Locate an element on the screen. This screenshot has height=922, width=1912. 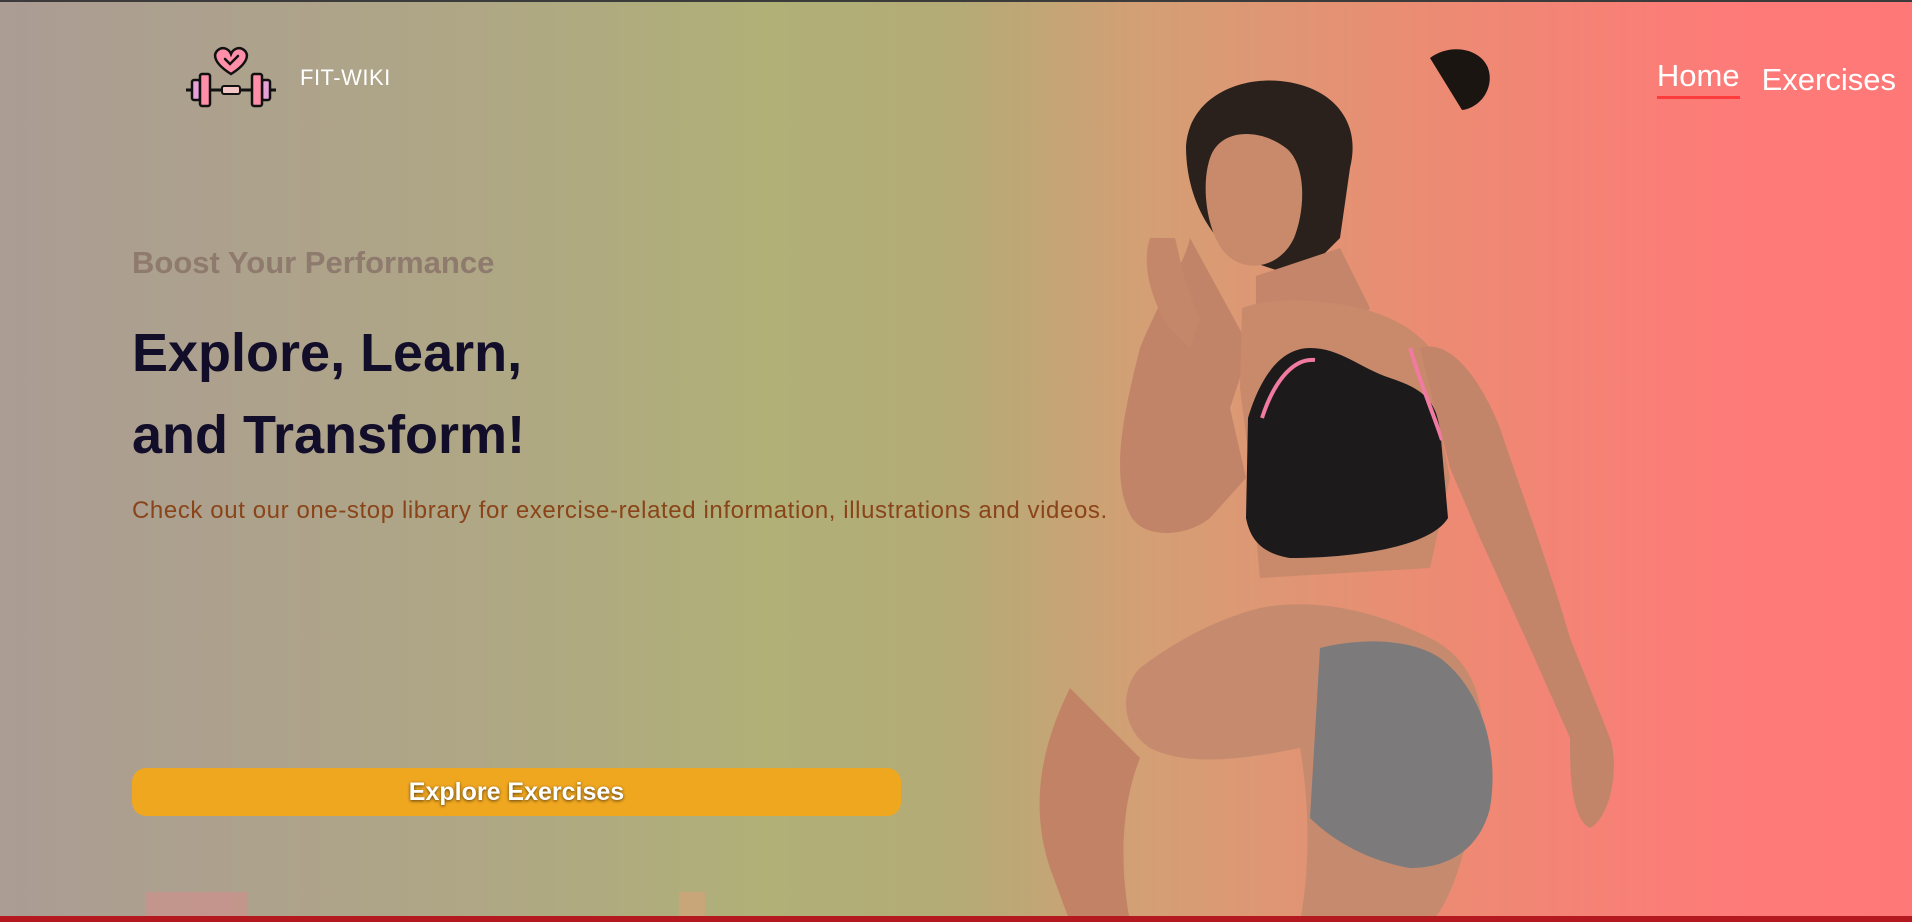
dumbbell-heart-icon is located at coordinates (231, 77).